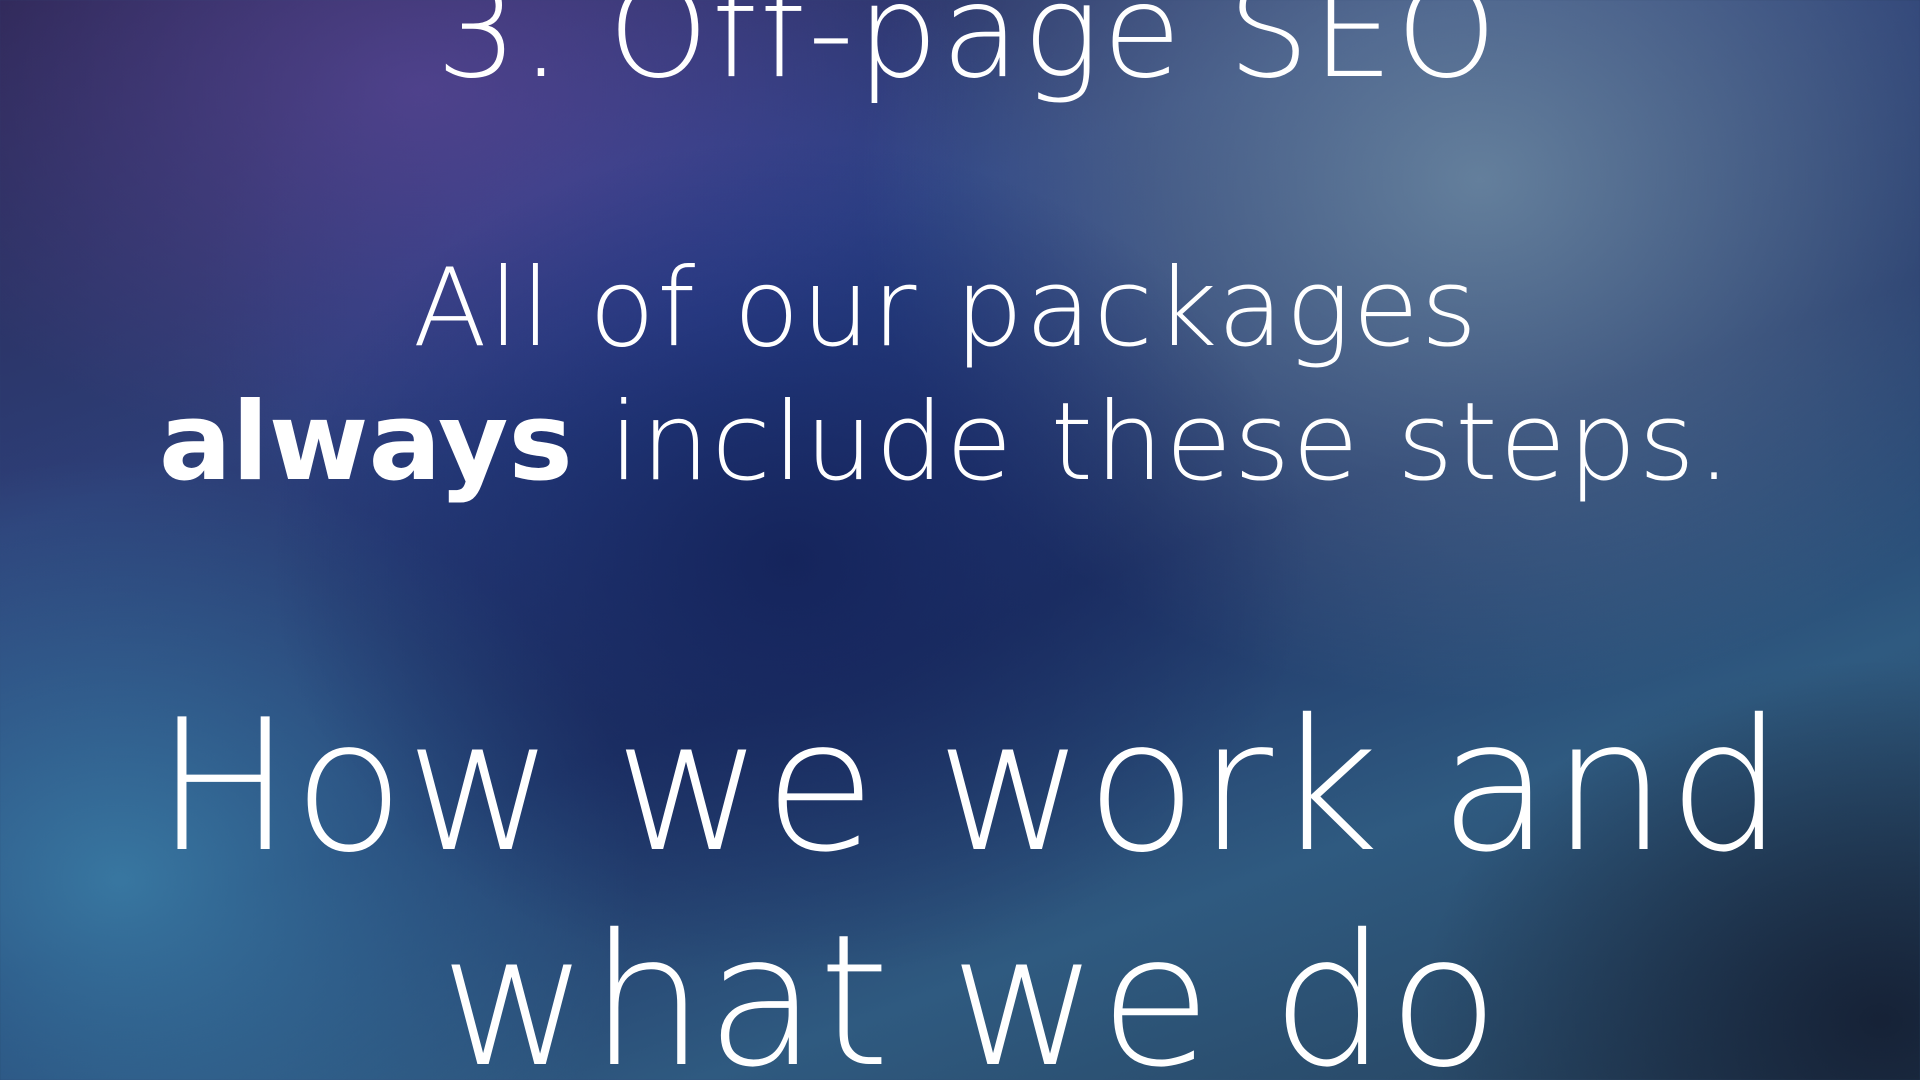 The width and height of the screenshot is (1920, 1080). Describe the element at coordinates (365, 442) in the screenshot. I see `statement-emphasis: always` at that location.